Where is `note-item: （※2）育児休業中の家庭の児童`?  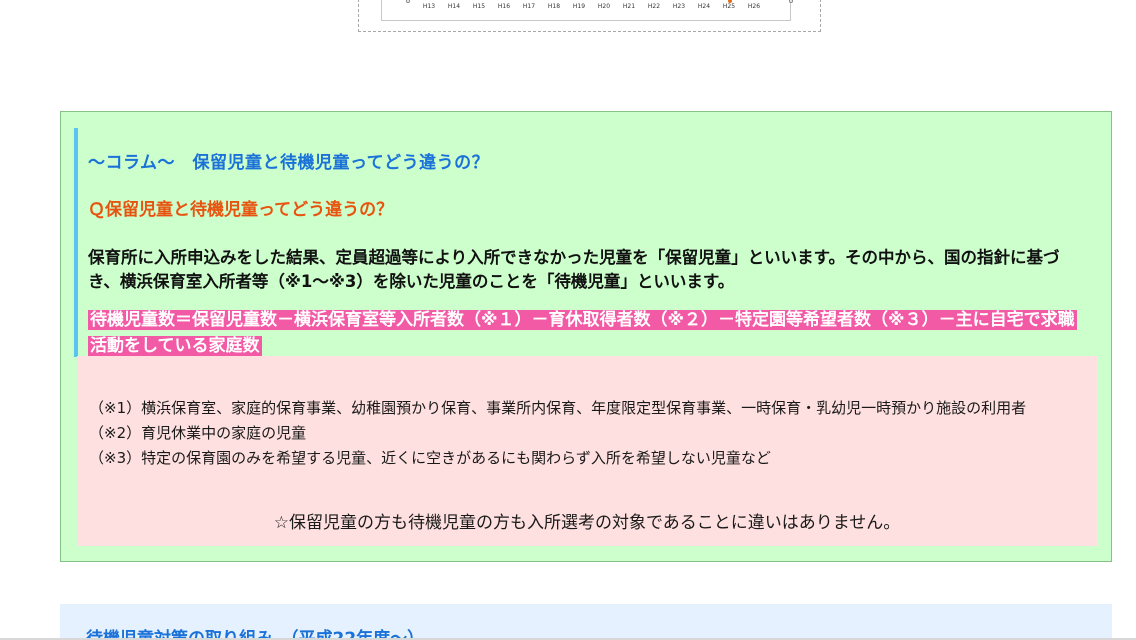
note-item: （※2）育児休業中の家庭の児童 is located at coordinates (198, 433).